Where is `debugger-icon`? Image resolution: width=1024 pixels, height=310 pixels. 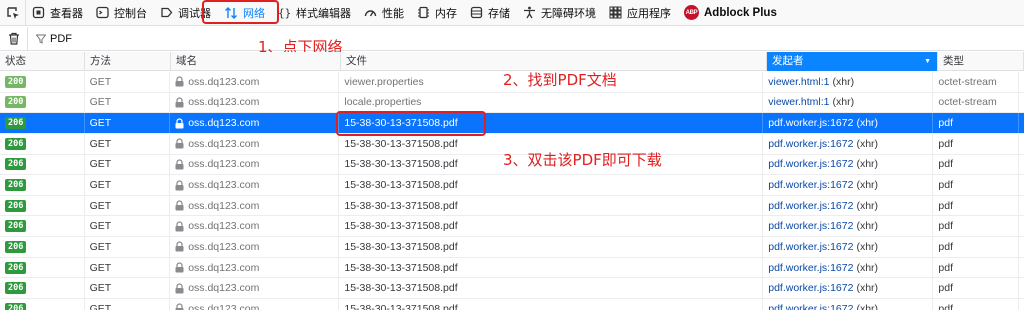 debugger-icon is located at coordinates (167, 12).